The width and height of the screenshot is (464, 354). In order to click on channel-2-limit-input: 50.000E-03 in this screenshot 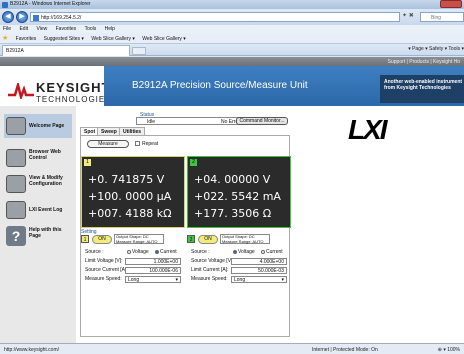, I will do `click(259, 270)`.